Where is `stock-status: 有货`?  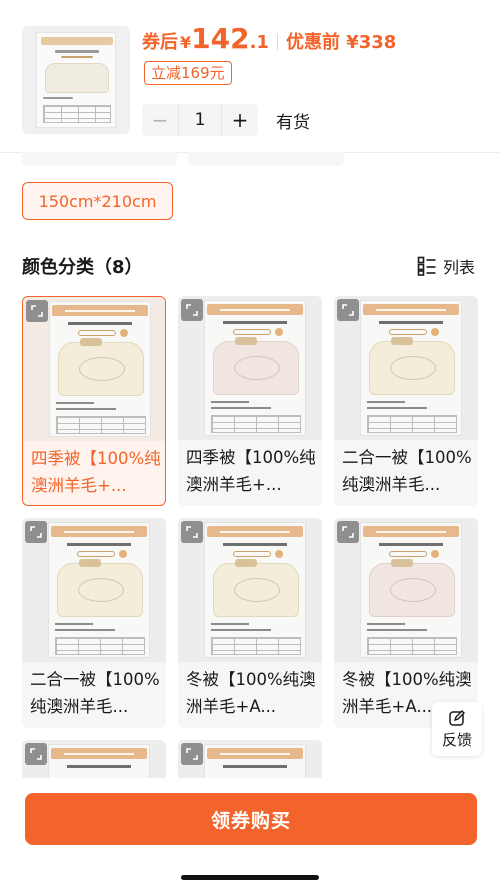
stock-status: 有货 is located at coordinates (293, 123).